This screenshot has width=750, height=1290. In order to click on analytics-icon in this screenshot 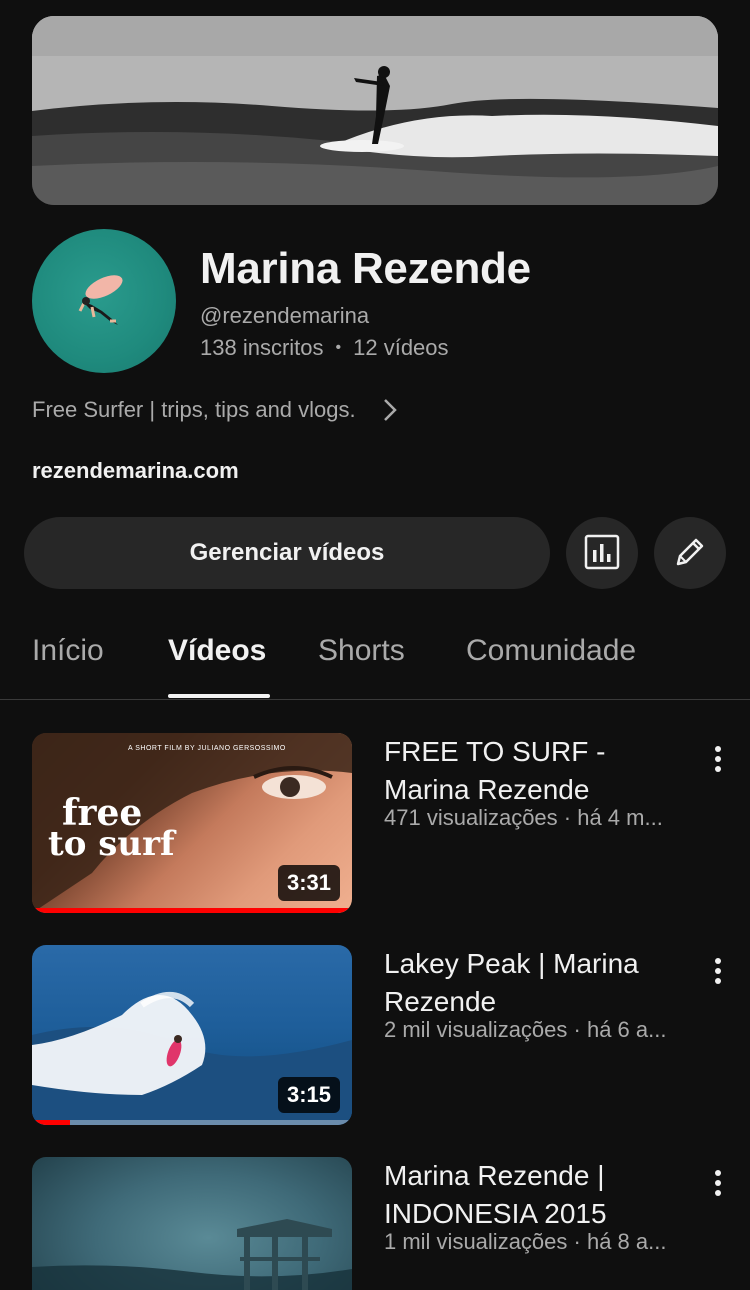, I will do `click(602, 553)`.